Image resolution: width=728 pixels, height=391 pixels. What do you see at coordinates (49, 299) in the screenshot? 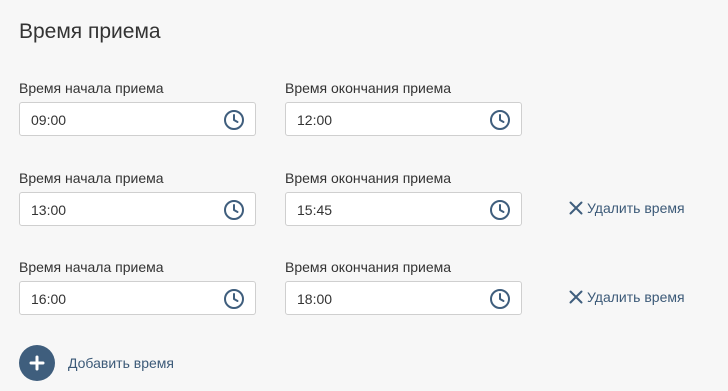
I see `start-time-value: 16:00` at bounding box center [49, 299].